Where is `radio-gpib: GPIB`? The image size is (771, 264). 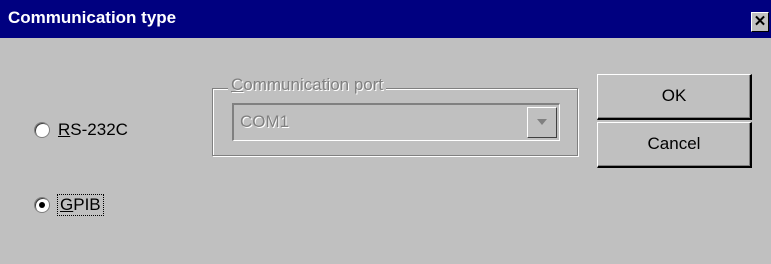 radio-gpib: GPIB is located at coordinates (69, 205).